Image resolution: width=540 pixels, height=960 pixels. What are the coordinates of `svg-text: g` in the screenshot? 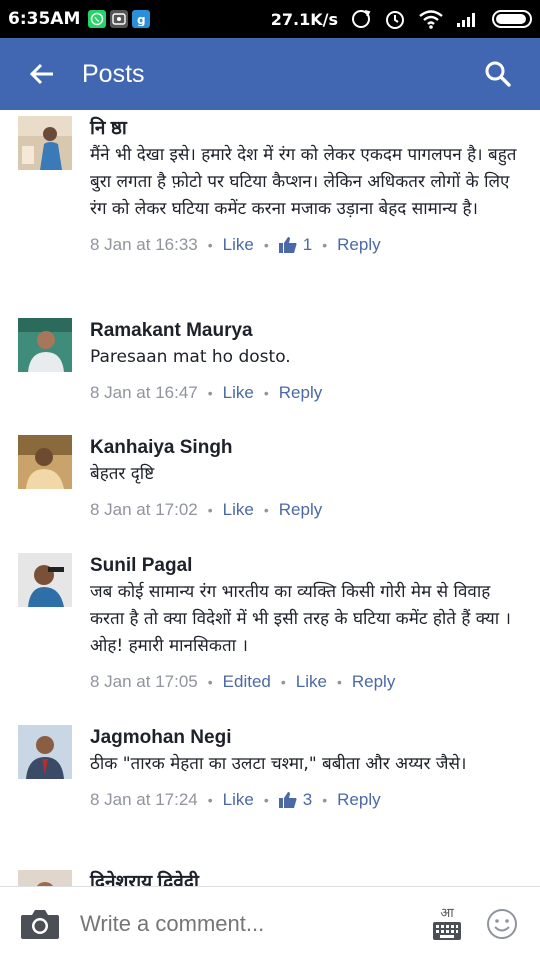 It's located at (141, 19).